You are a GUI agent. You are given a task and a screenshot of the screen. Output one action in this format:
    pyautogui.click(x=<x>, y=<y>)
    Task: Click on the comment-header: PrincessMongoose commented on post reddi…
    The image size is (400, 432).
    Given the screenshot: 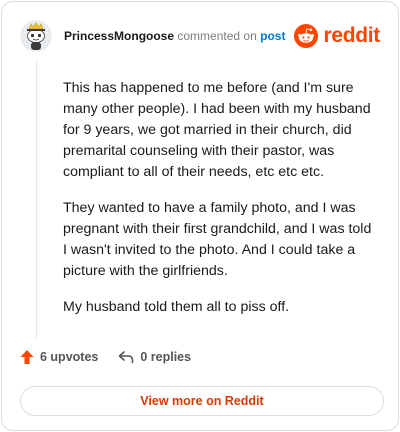 What is the action you would take?
    pyautogui.click(x=200, y=36)
    